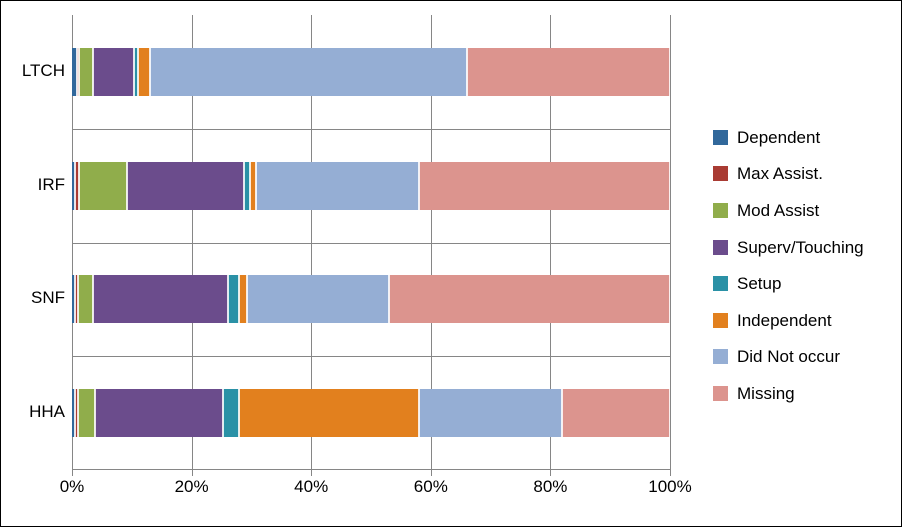 The height and width of the screenshot is (527, 902). Describe the element at coordinates (72, 486) in the screenshot. I see `x-axis-label-0pct: 0%` at that location.